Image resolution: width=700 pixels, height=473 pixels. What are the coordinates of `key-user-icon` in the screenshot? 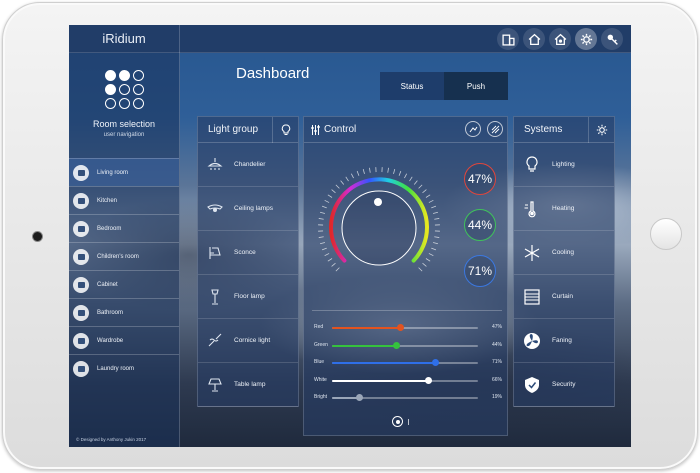 It's located at (612, 39).